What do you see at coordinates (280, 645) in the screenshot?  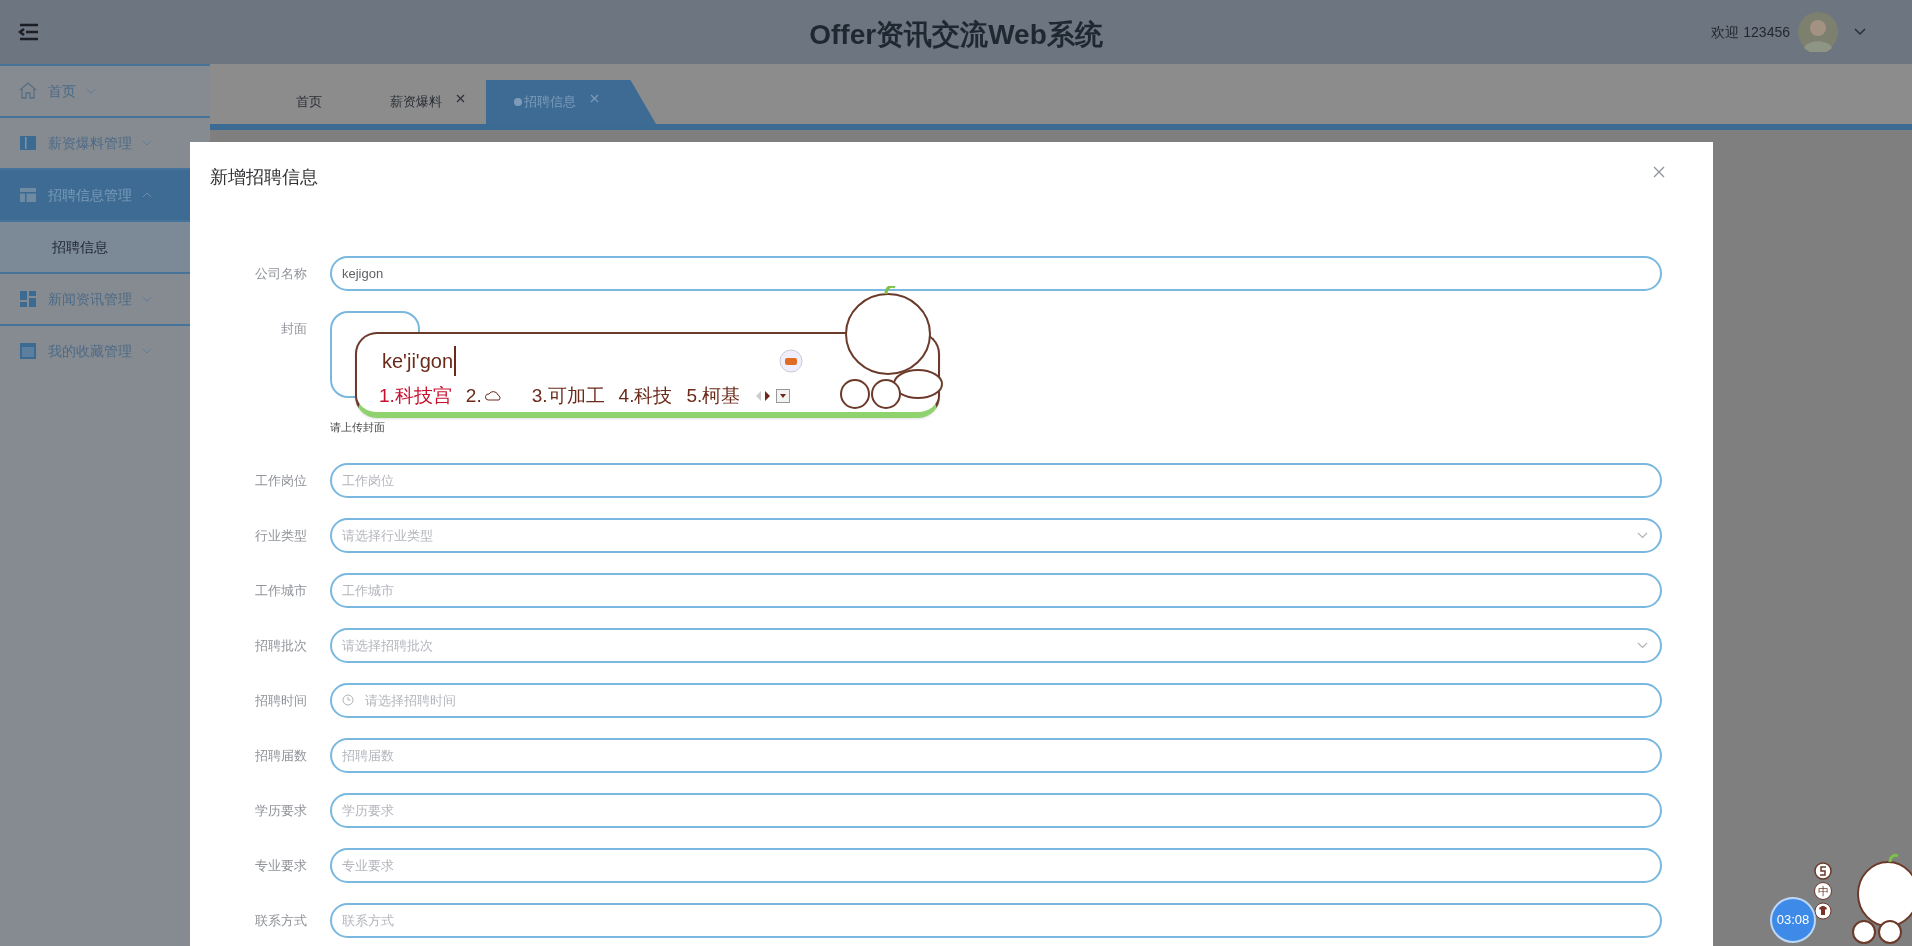 I see `field-label: 招聘批次` at bounding box center [280, 645].